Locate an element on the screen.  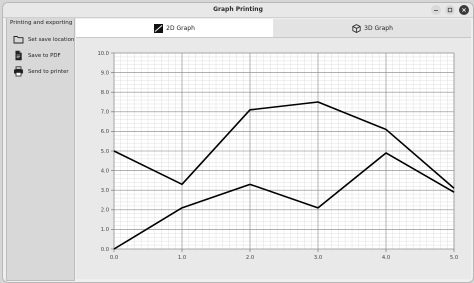
tab-label: 2D Graph is located at coordinates (180, 28).